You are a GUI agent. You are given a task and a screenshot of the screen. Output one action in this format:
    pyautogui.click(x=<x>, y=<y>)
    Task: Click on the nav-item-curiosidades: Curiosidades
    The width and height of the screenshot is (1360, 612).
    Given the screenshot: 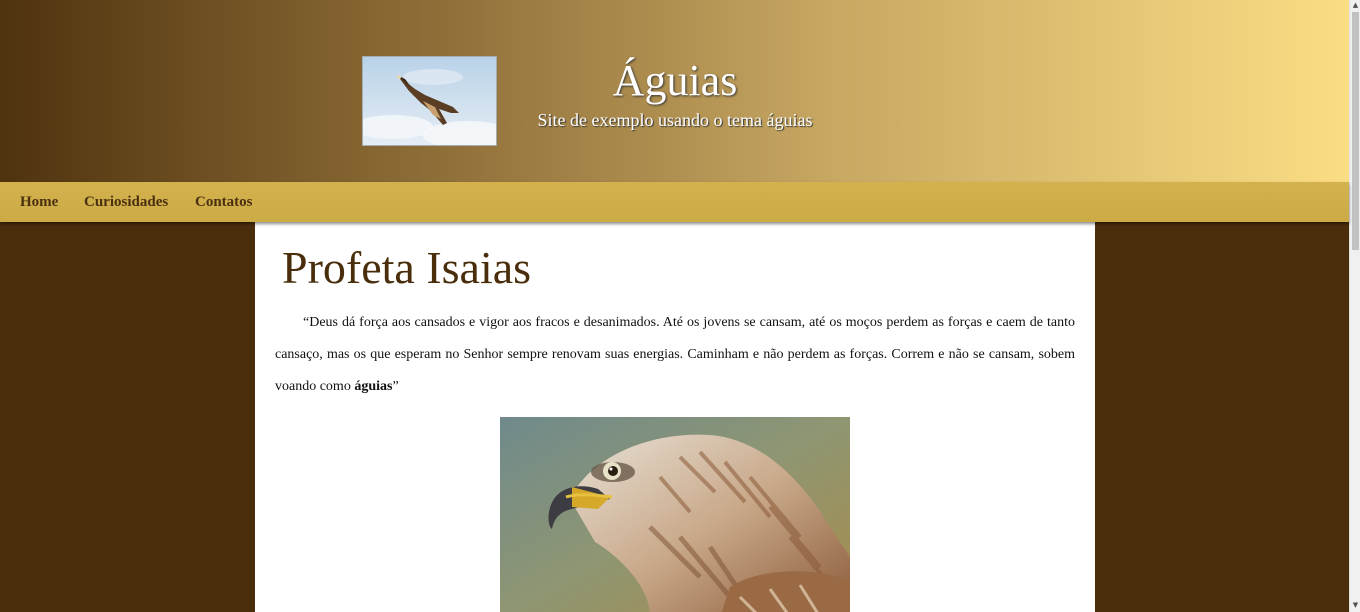 What is the action you would take?
    pyautogui.click(x=126, y=202)
    